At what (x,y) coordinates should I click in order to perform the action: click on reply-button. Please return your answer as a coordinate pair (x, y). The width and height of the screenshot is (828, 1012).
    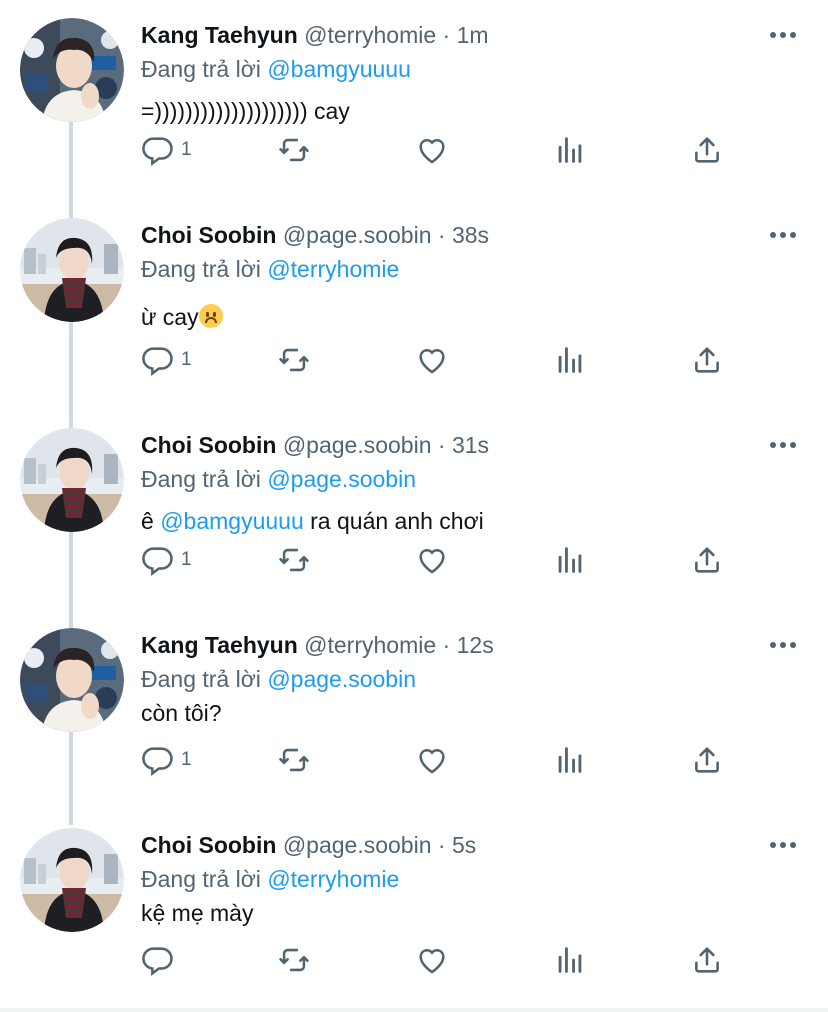
    Looking at the image, I should click on (161, 960).